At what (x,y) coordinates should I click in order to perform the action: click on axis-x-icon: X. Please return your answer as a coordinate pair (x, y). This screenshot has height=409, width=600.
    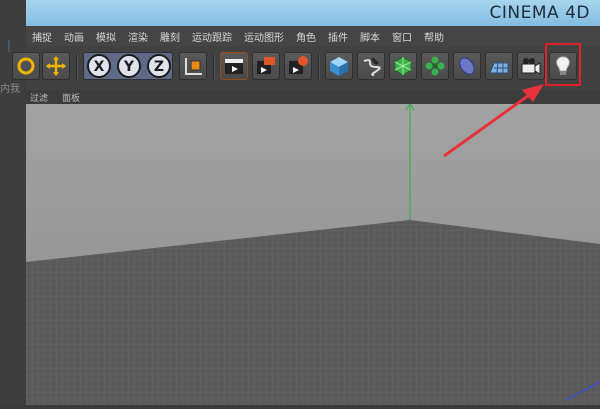
    Looking at the image, I should click on (99, 66).